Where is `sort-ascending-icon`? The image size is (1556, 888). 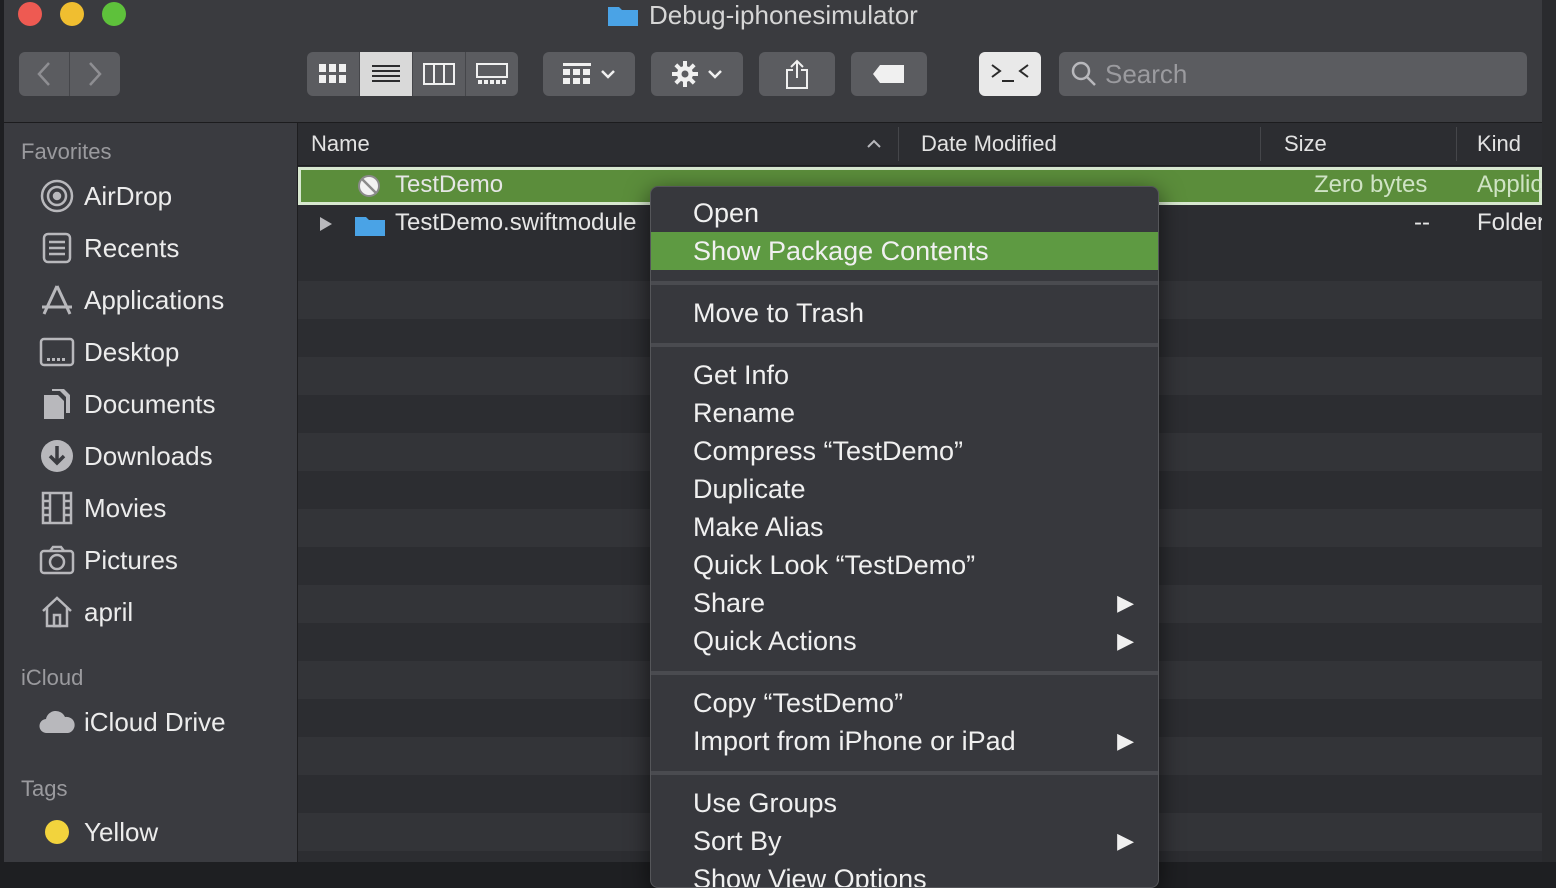
sort-ascending-icon is located at coordinates (874, 143).